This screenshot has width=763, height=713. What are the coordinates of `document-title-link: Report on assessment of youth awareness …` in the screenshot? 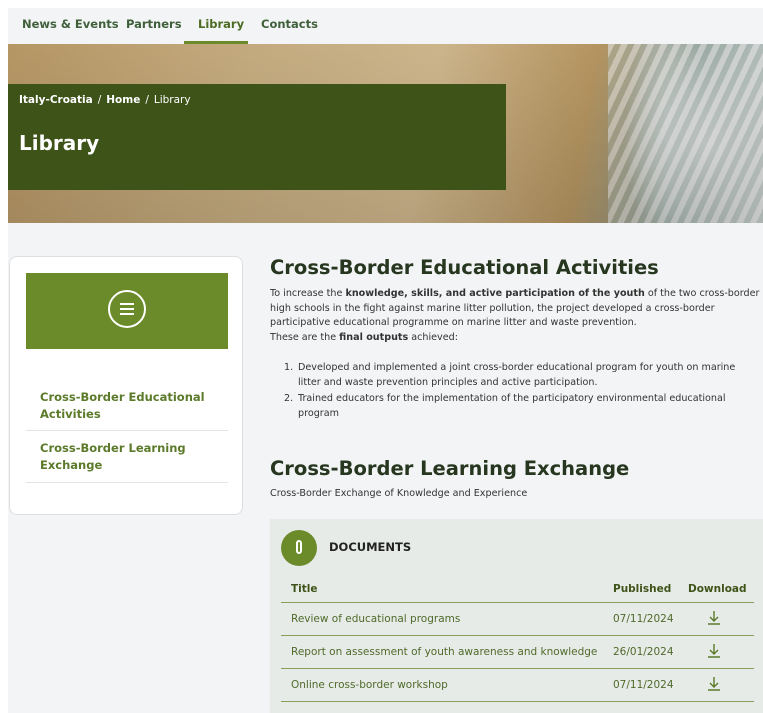 It's located at (444, 652).